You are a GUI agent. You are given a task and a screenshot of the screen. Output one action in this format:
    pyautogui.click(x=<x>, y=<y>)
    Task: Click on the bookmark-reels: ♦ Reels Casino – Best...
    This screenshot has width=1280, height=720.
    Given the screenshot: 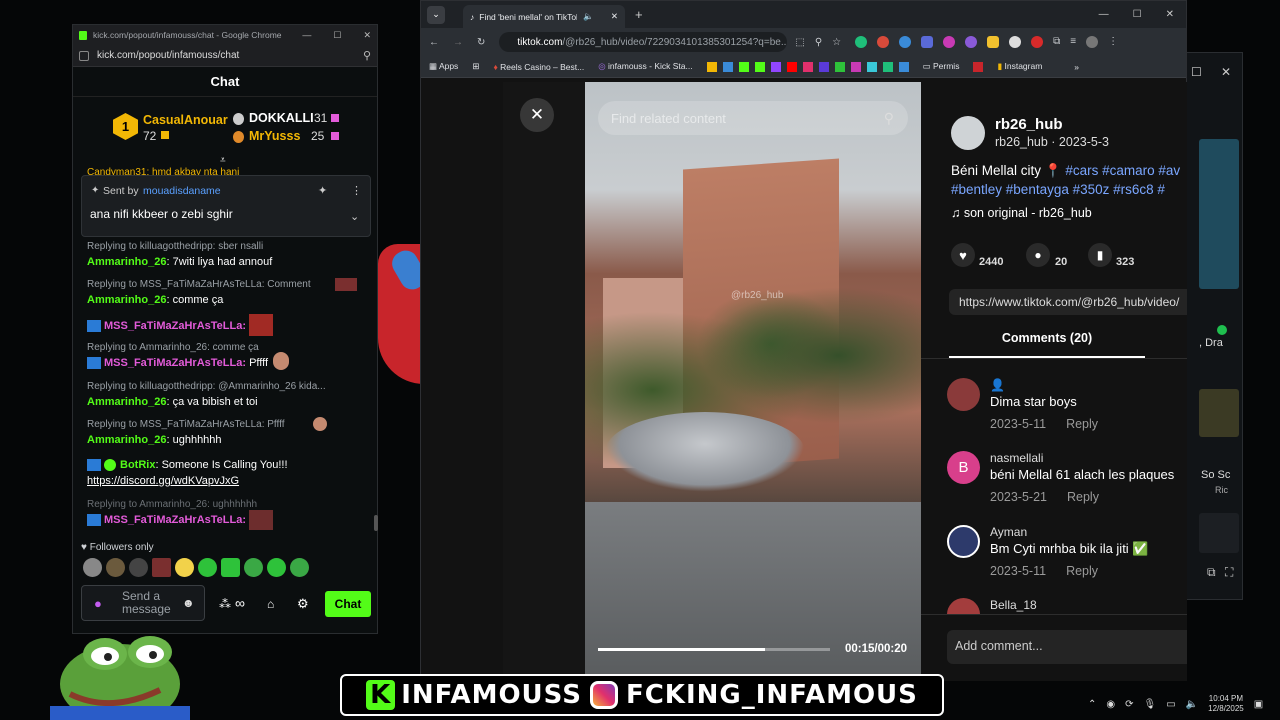 What is the action you would take?
    pyautogui.click(x=538, y=67)
    